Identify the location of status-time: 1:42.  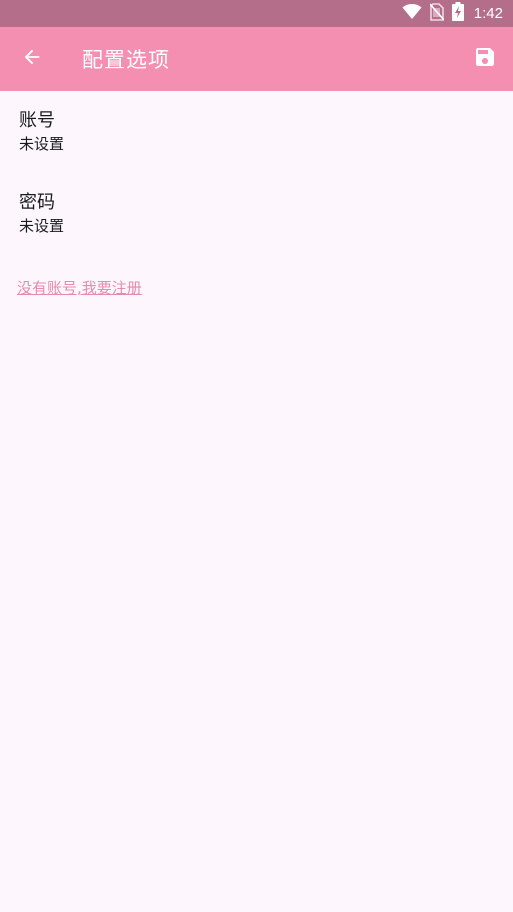
(488, 13).